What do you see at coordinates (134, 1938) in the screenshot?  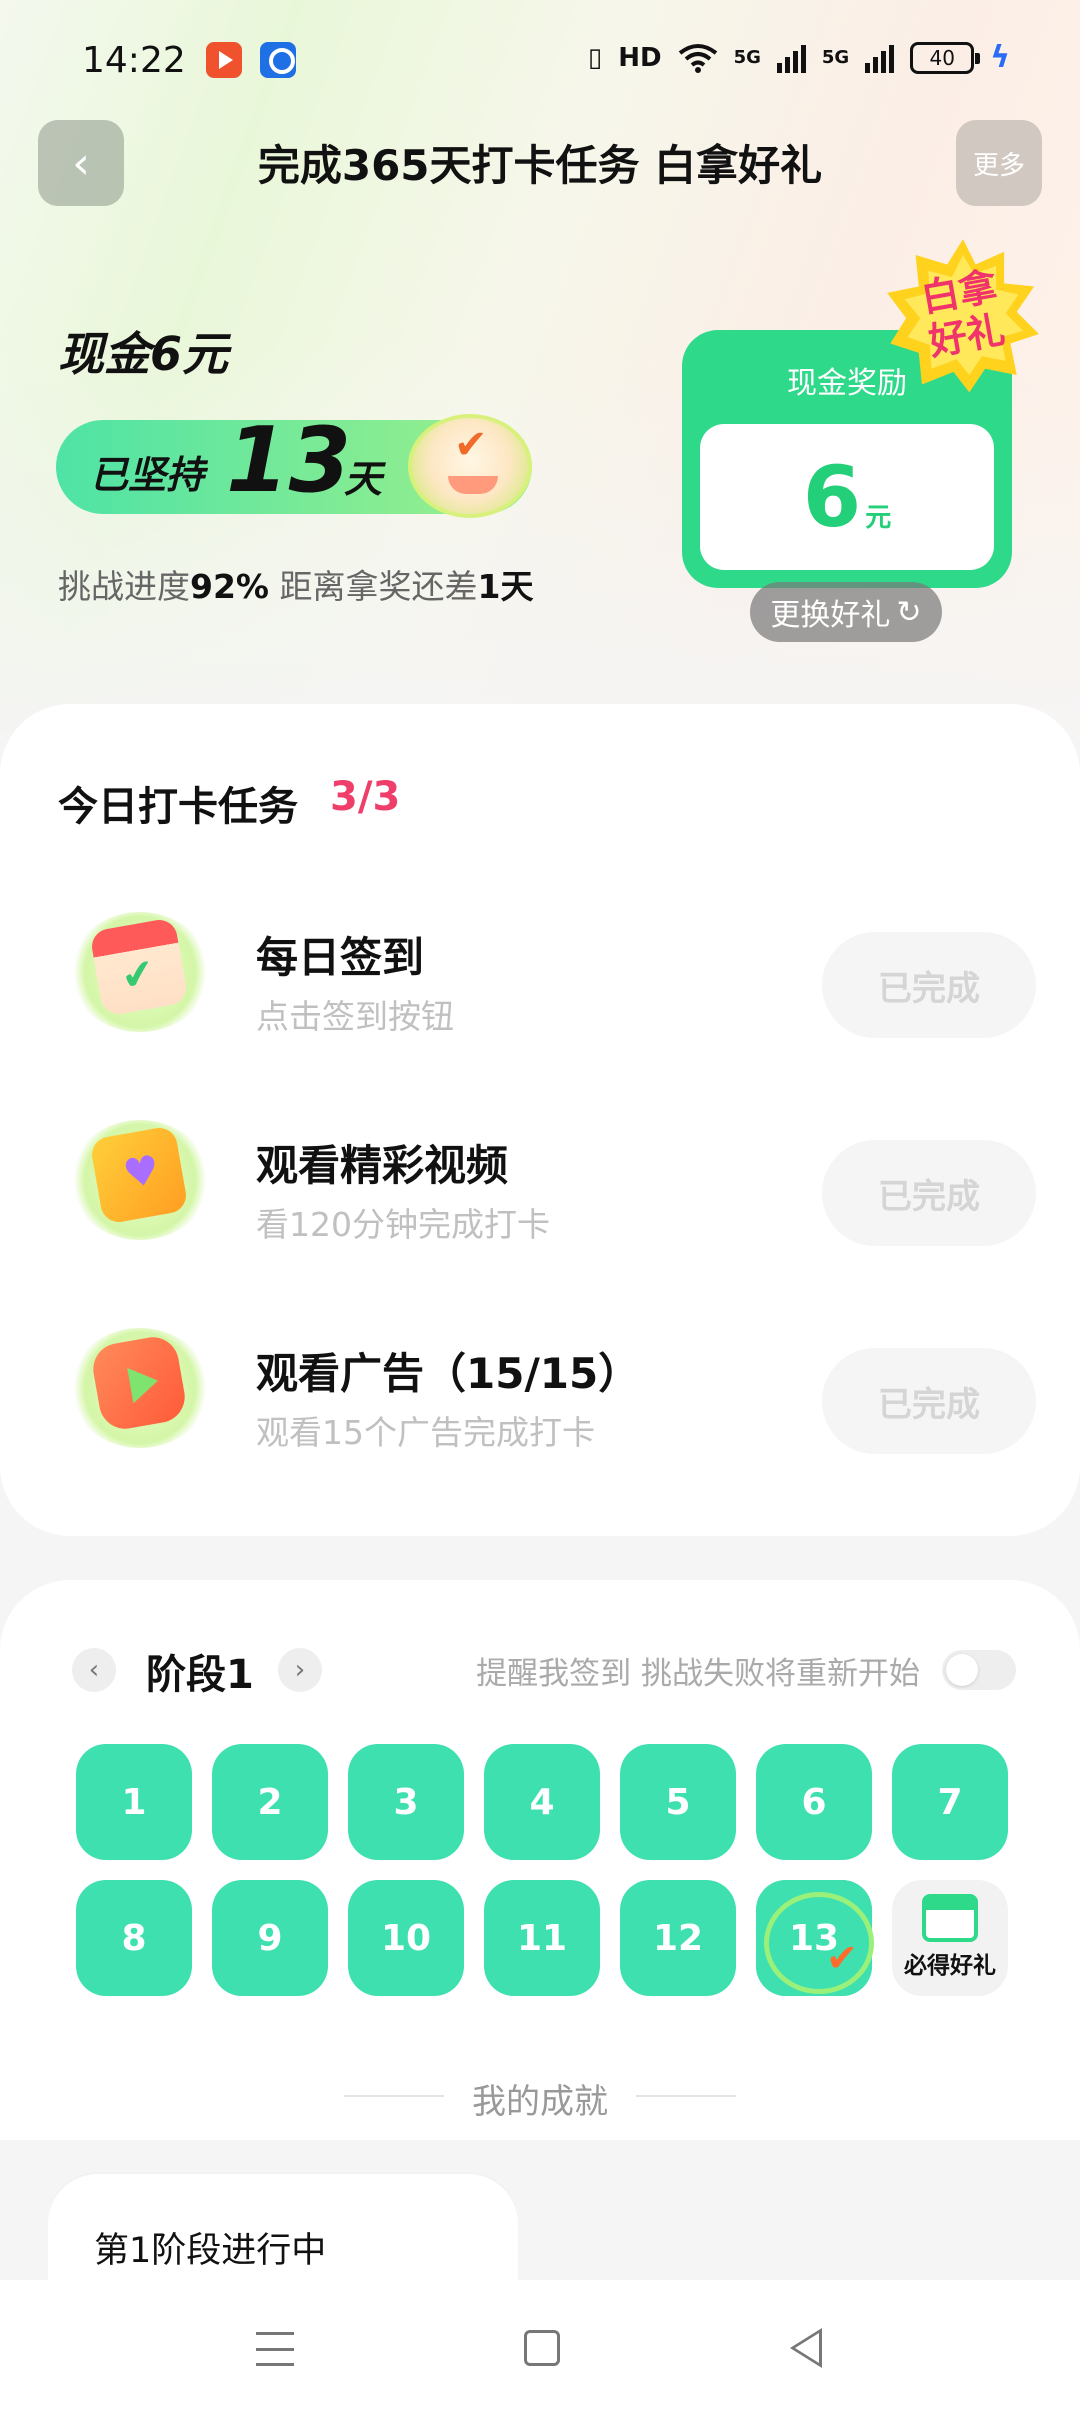 I see `day-cell: 8` at bounding box center [134, 1938].